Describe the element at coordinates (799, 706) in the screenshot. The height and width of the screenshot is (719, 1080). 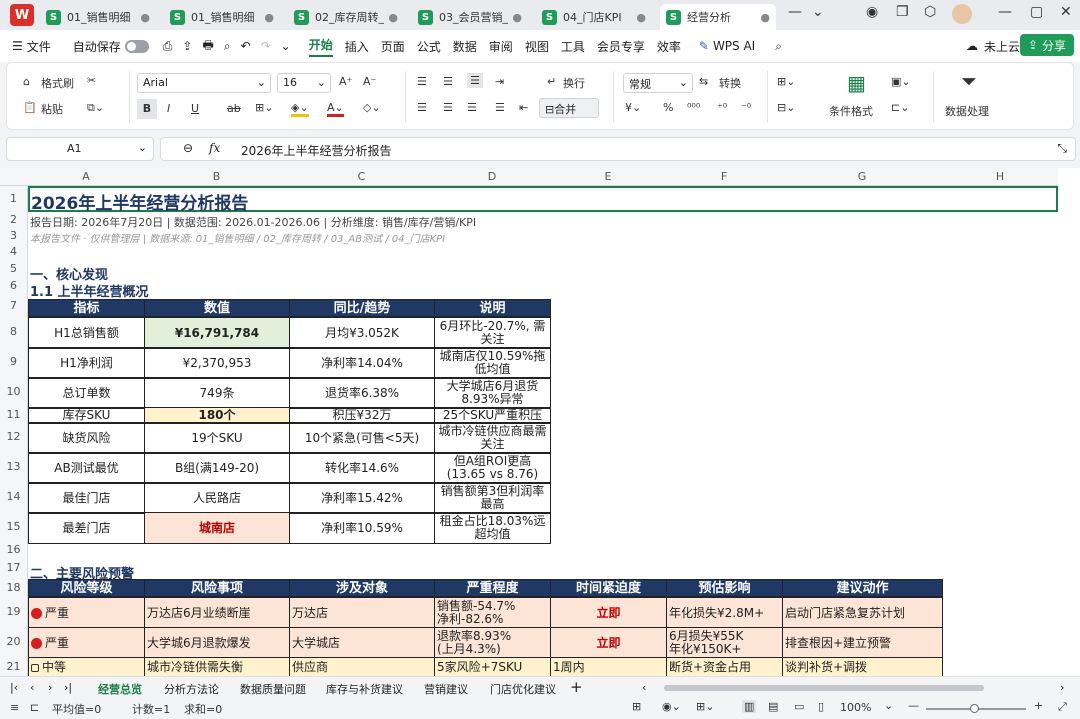
I see `page-break-icon: ▭` at that location.